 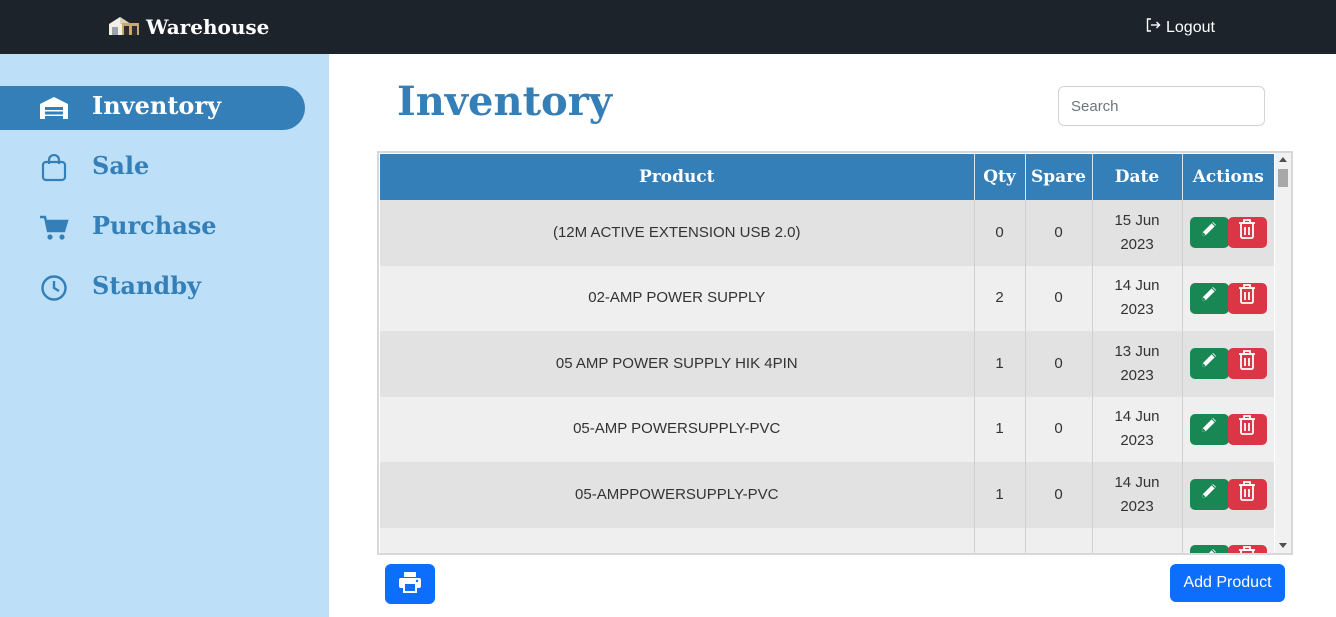 I want to click on qty-cell: 2, so click(x=1000, y=298).